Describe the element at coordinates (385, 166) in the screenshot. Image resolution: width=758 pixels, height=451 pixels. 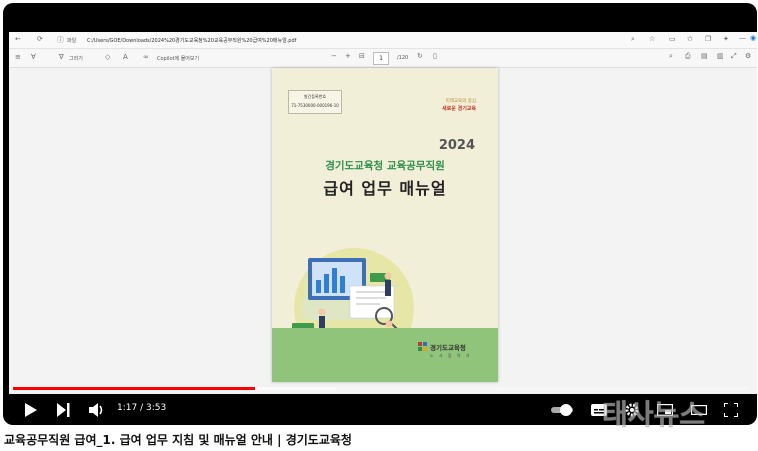
I see `cover-subtitle: 경기도교육청 교육공무직원` at that location.